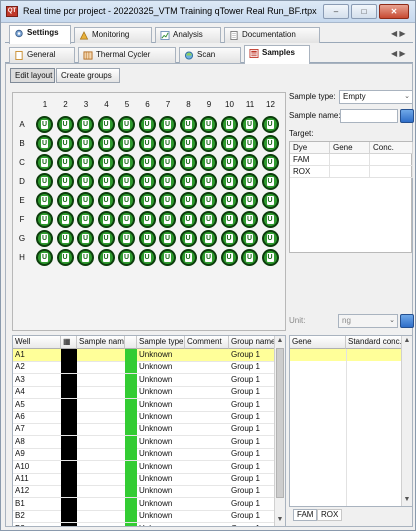 Image resolution: width=416 pixels, height=531 pixels. What do you see at coordinates (65, 238) in the screenshot?
I see `well-G2: U` at bounding box center [65, 238].